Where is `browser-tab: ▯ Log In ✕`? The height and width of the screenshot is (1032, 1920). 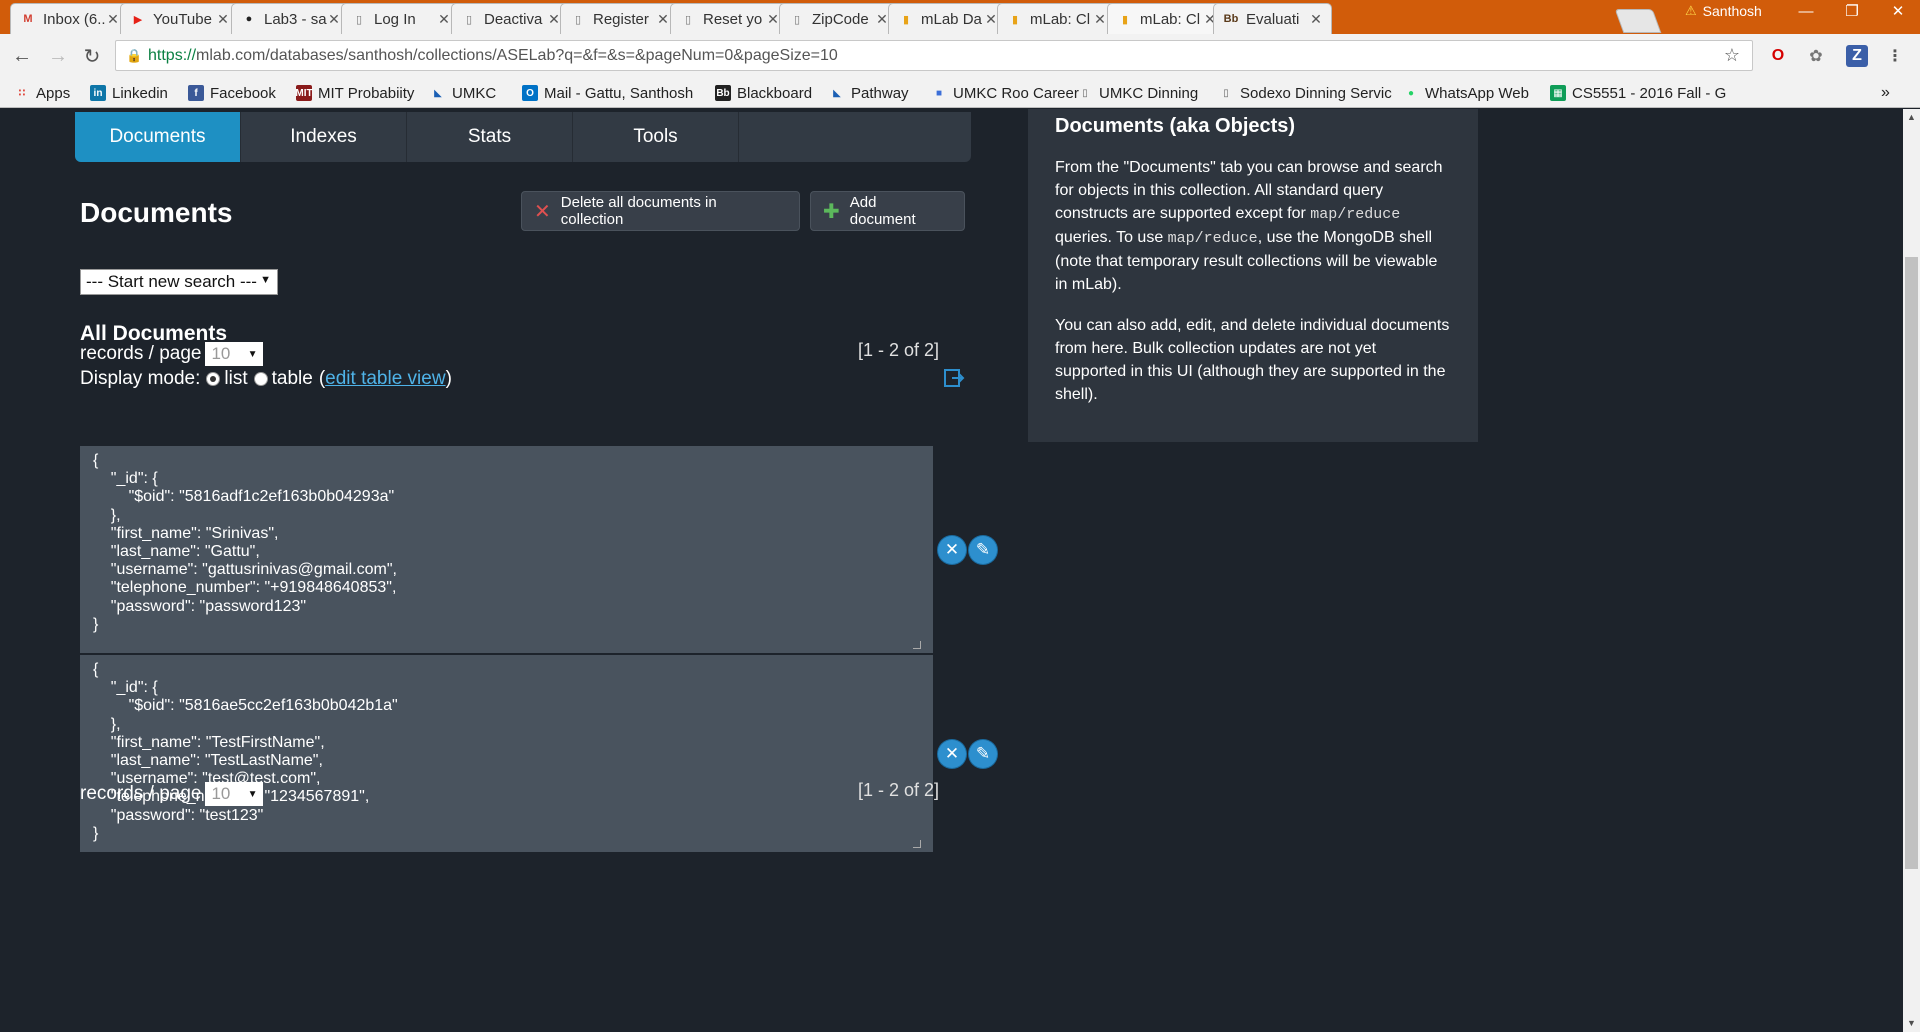
browser-tab: ▯ Log In ✕ is located at coordinates (400, 18).